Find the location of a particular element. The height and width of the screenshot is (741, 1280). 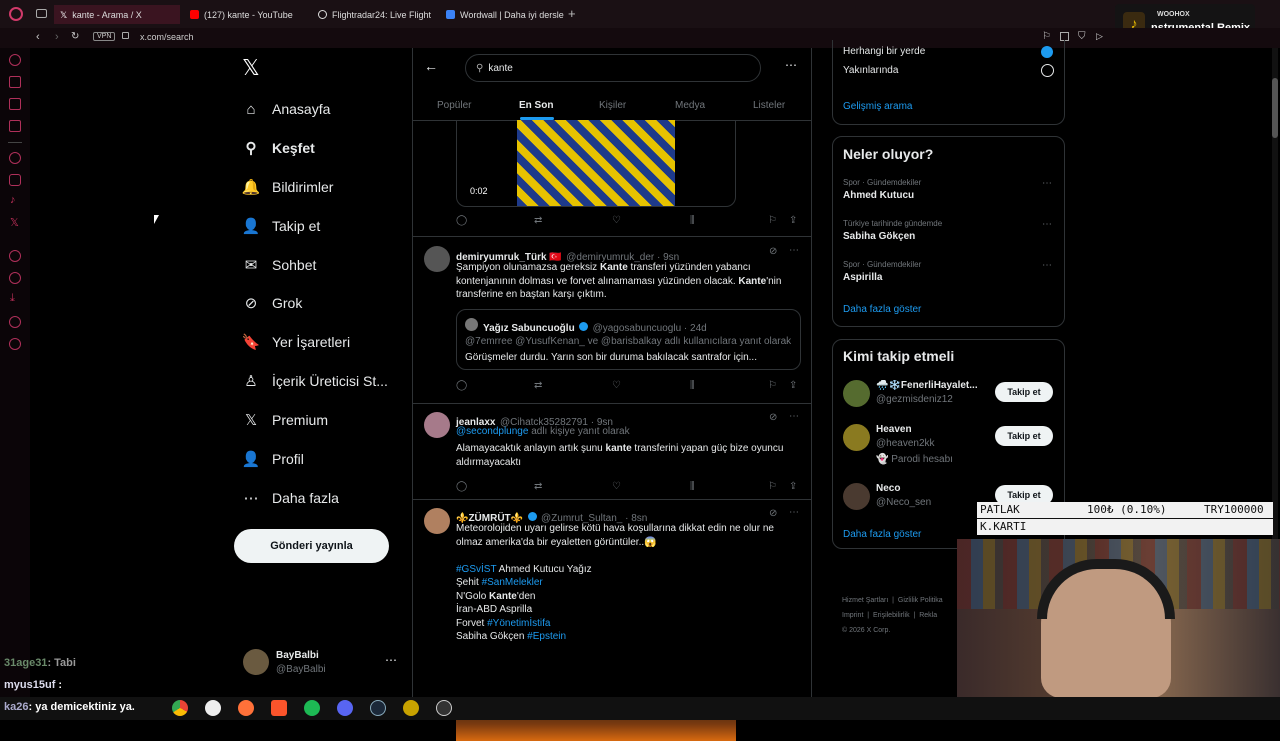

reply-mention: @secondplunge is located at coordinates (492, 431).